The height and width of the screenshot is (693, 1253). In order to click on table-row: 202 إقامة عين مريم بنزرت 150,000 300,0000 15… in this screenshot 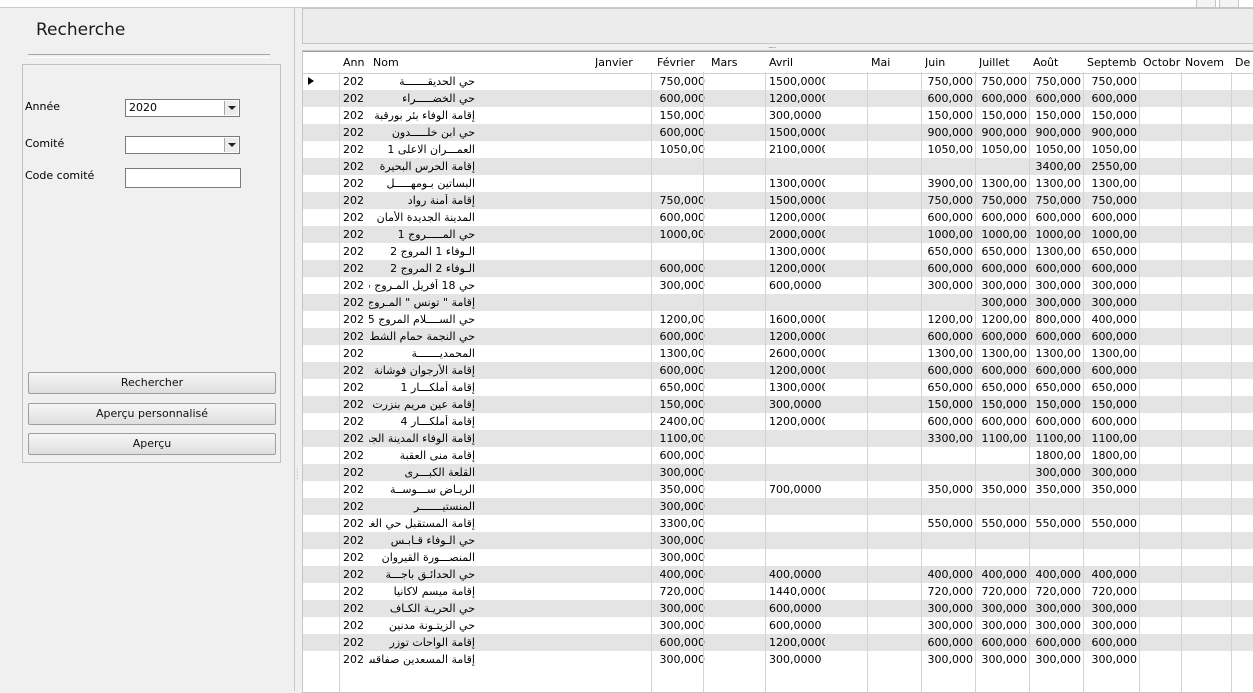, I will do `click(778, 404)`.